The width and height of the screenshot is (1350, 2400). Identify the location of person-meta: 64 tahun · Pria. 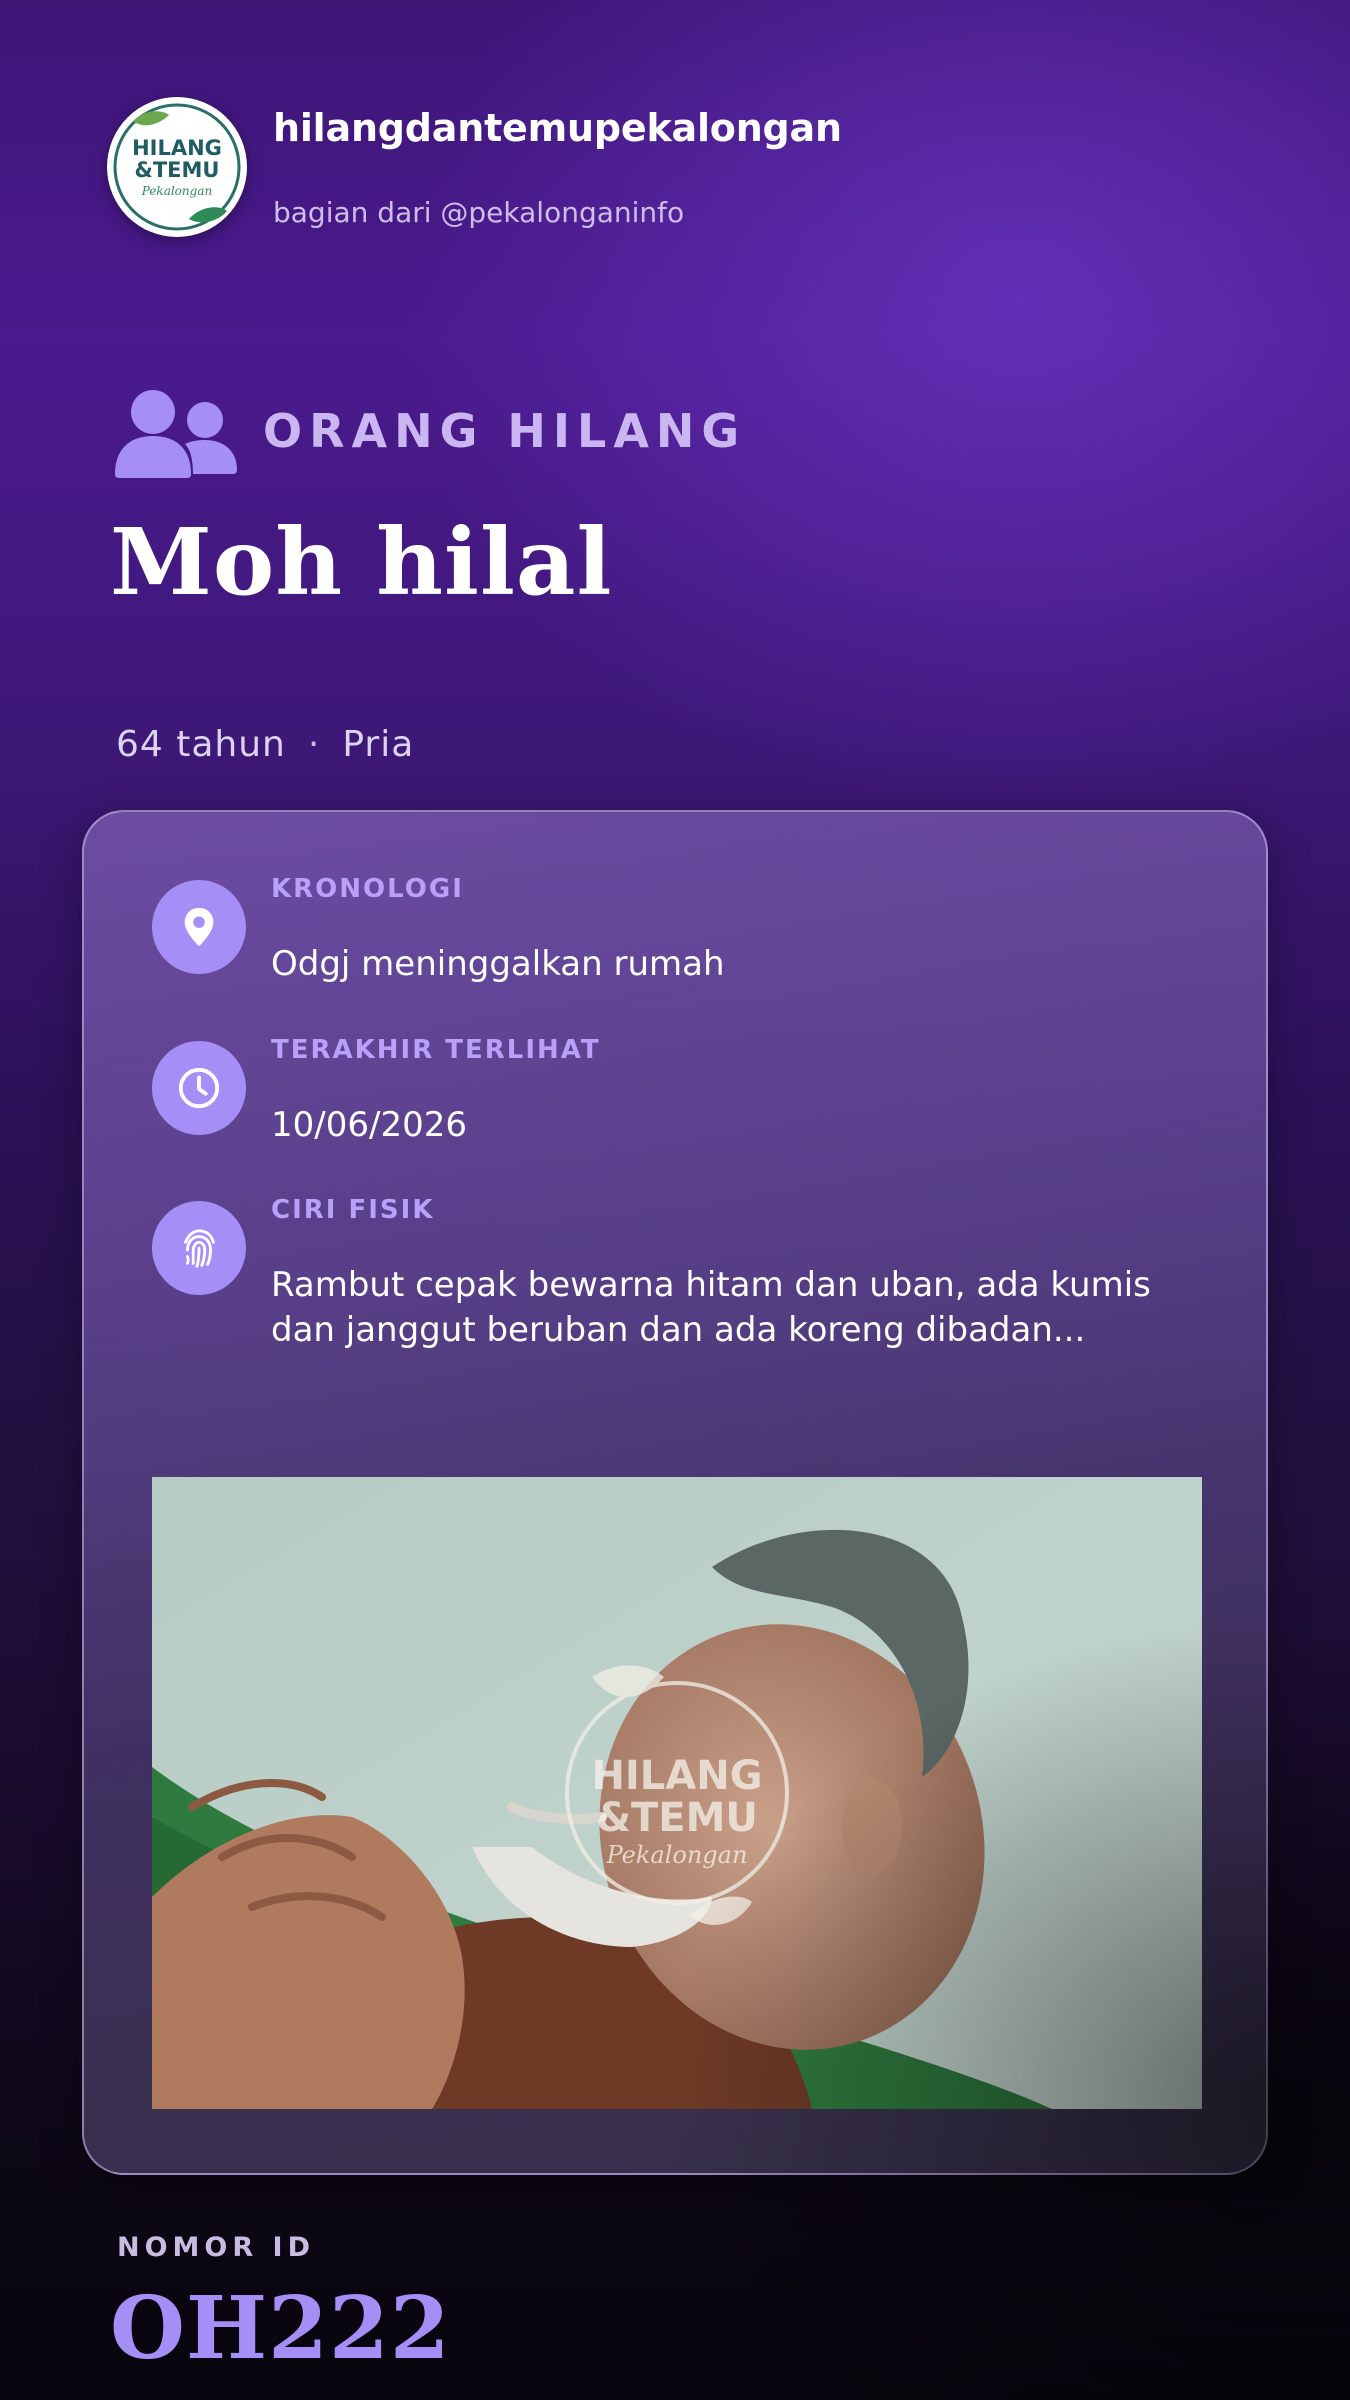
(265, 744).